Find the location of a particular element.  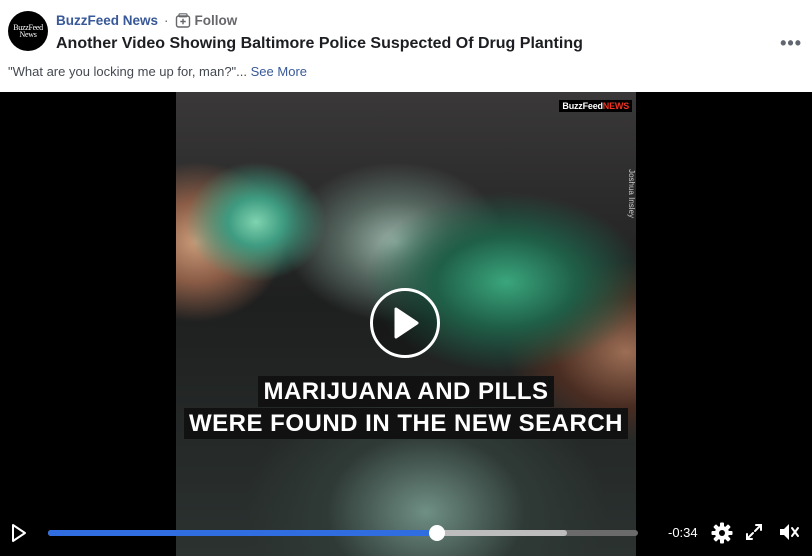

play-overlay-button is located at coordinates (405, 323).